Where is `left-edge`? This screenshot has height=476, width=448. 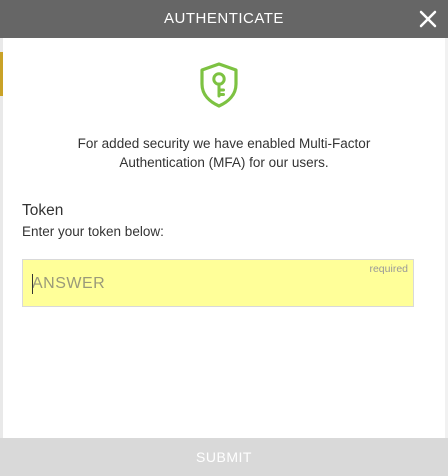
left-edge is located at coordinates (1, 238).